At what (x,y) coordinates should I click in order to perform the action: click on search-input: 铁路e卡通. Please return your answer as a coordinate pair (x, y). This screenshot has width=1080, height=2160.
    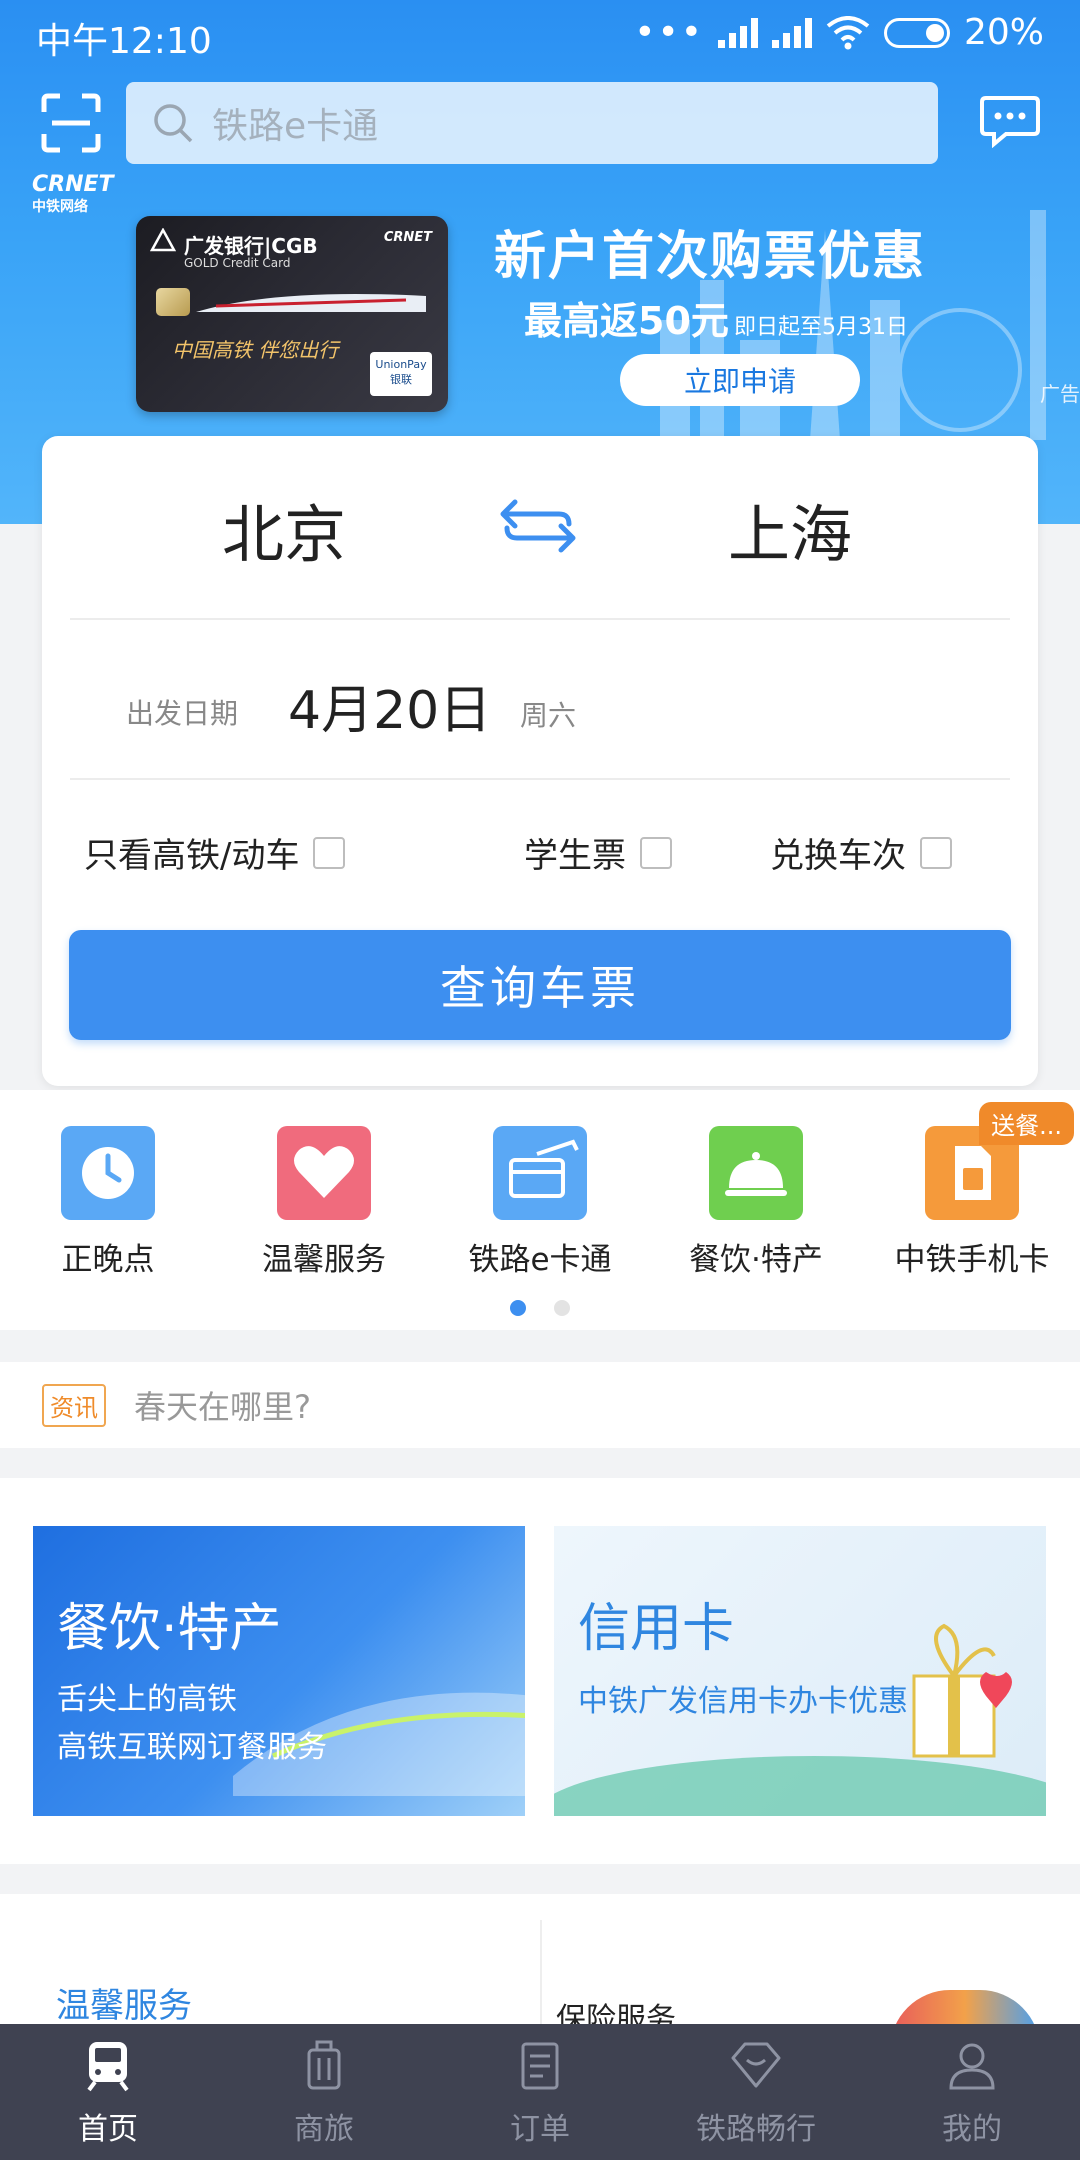
    Looking at the image, I should click on (532, 123).